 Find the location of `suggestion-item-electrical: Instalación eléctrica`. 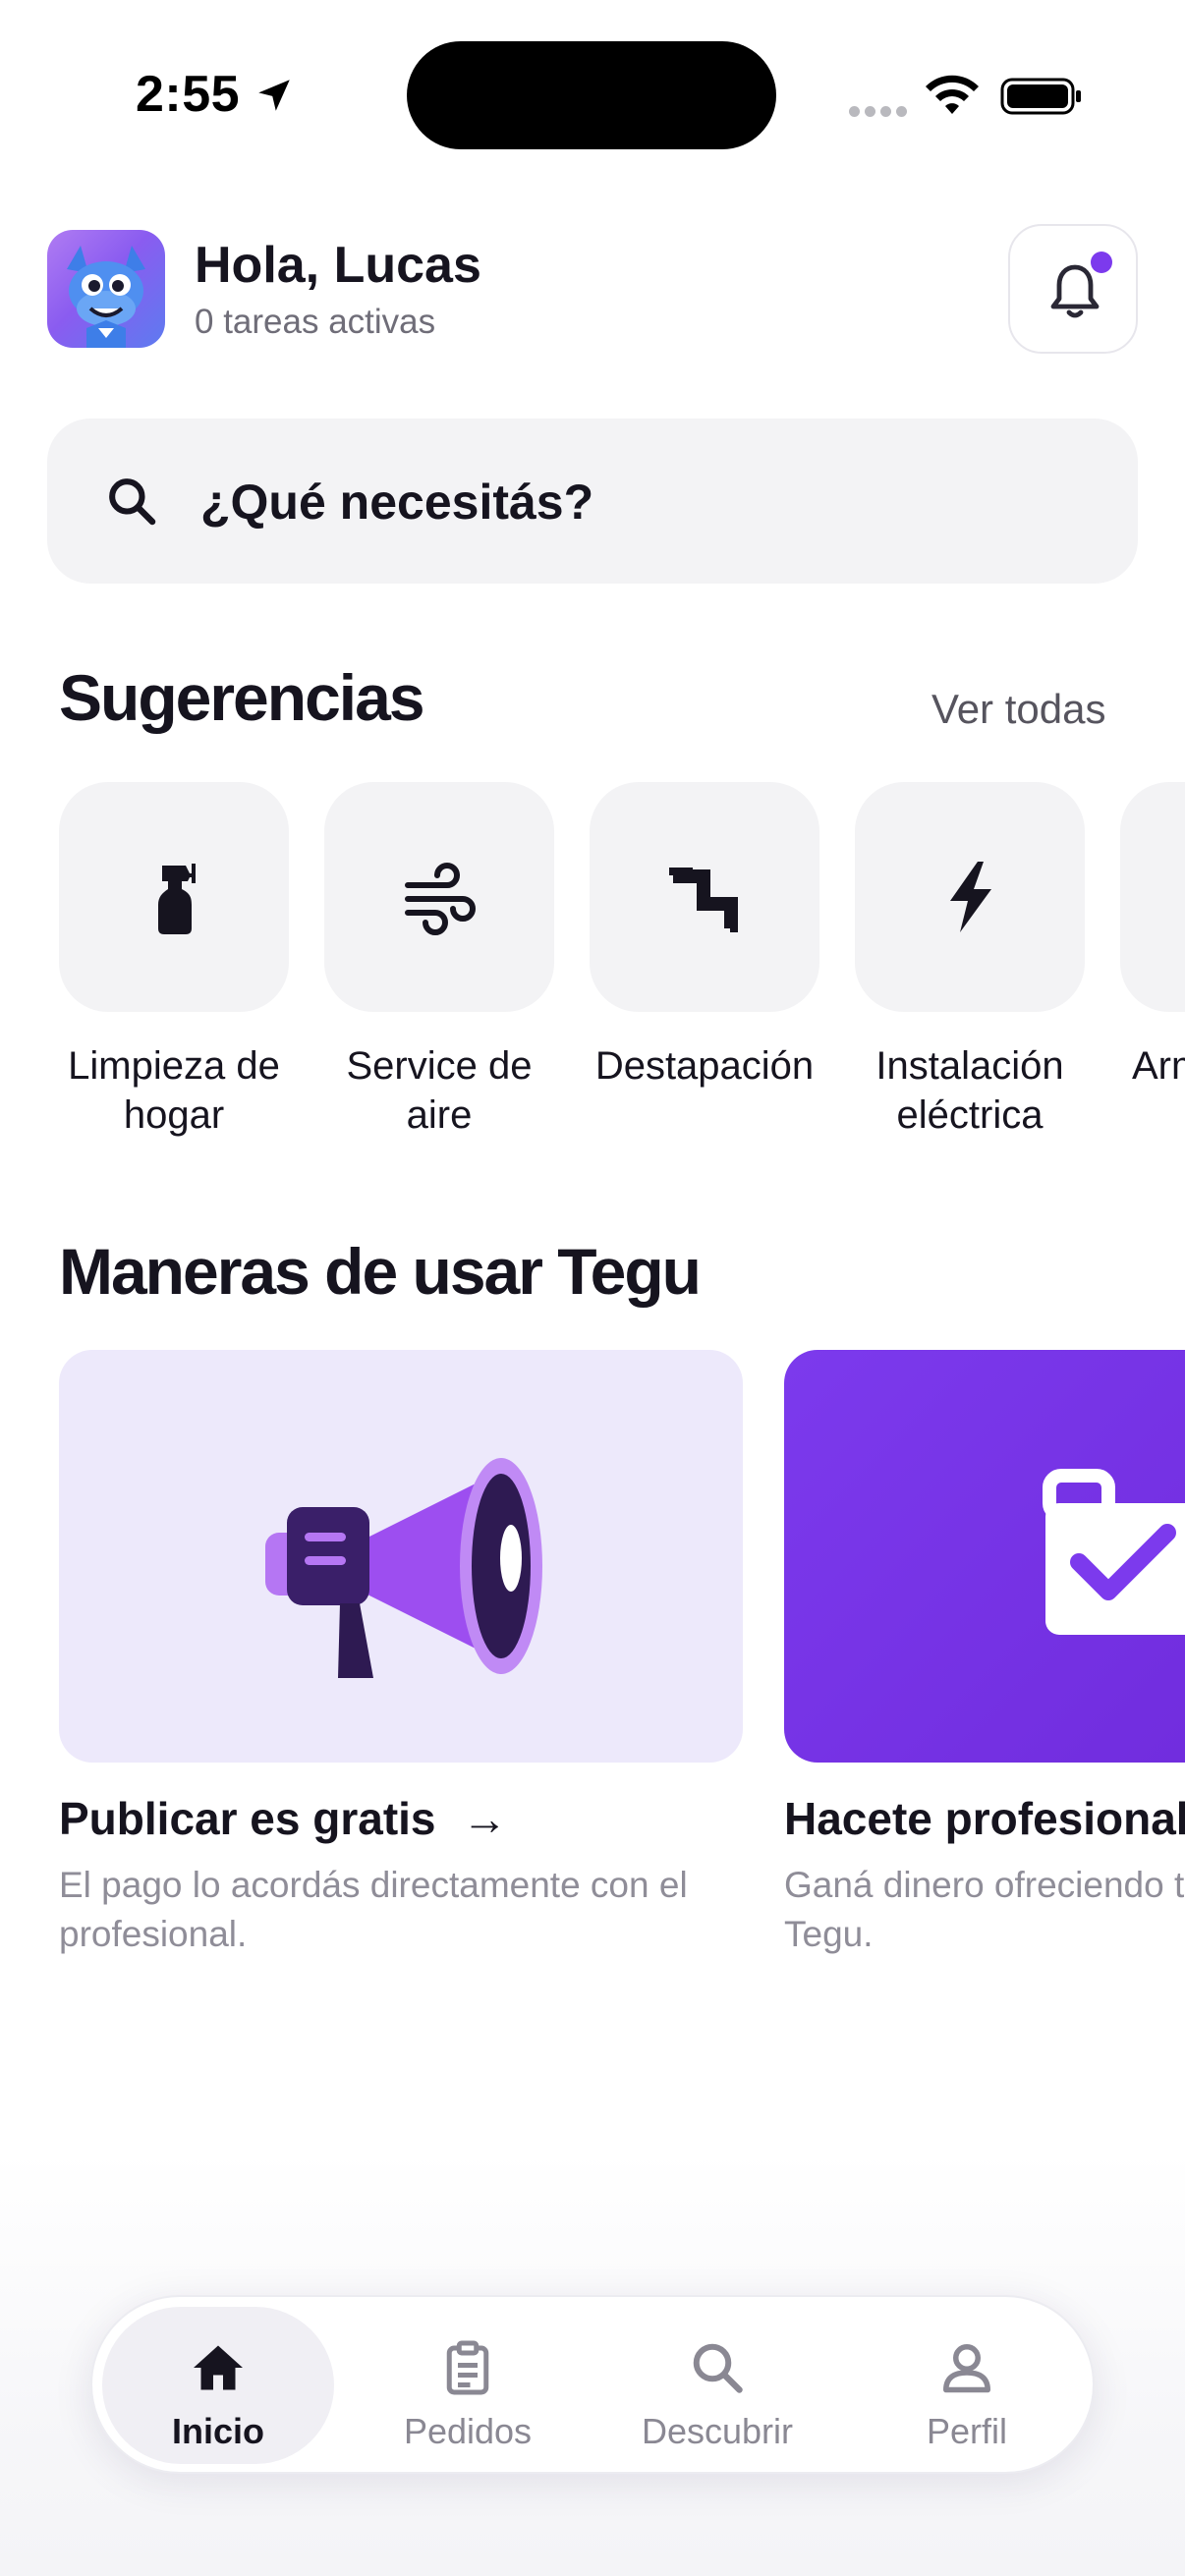

suggestion-item-electrical: Instalación eléctrica is located at coordinates (970, 961).